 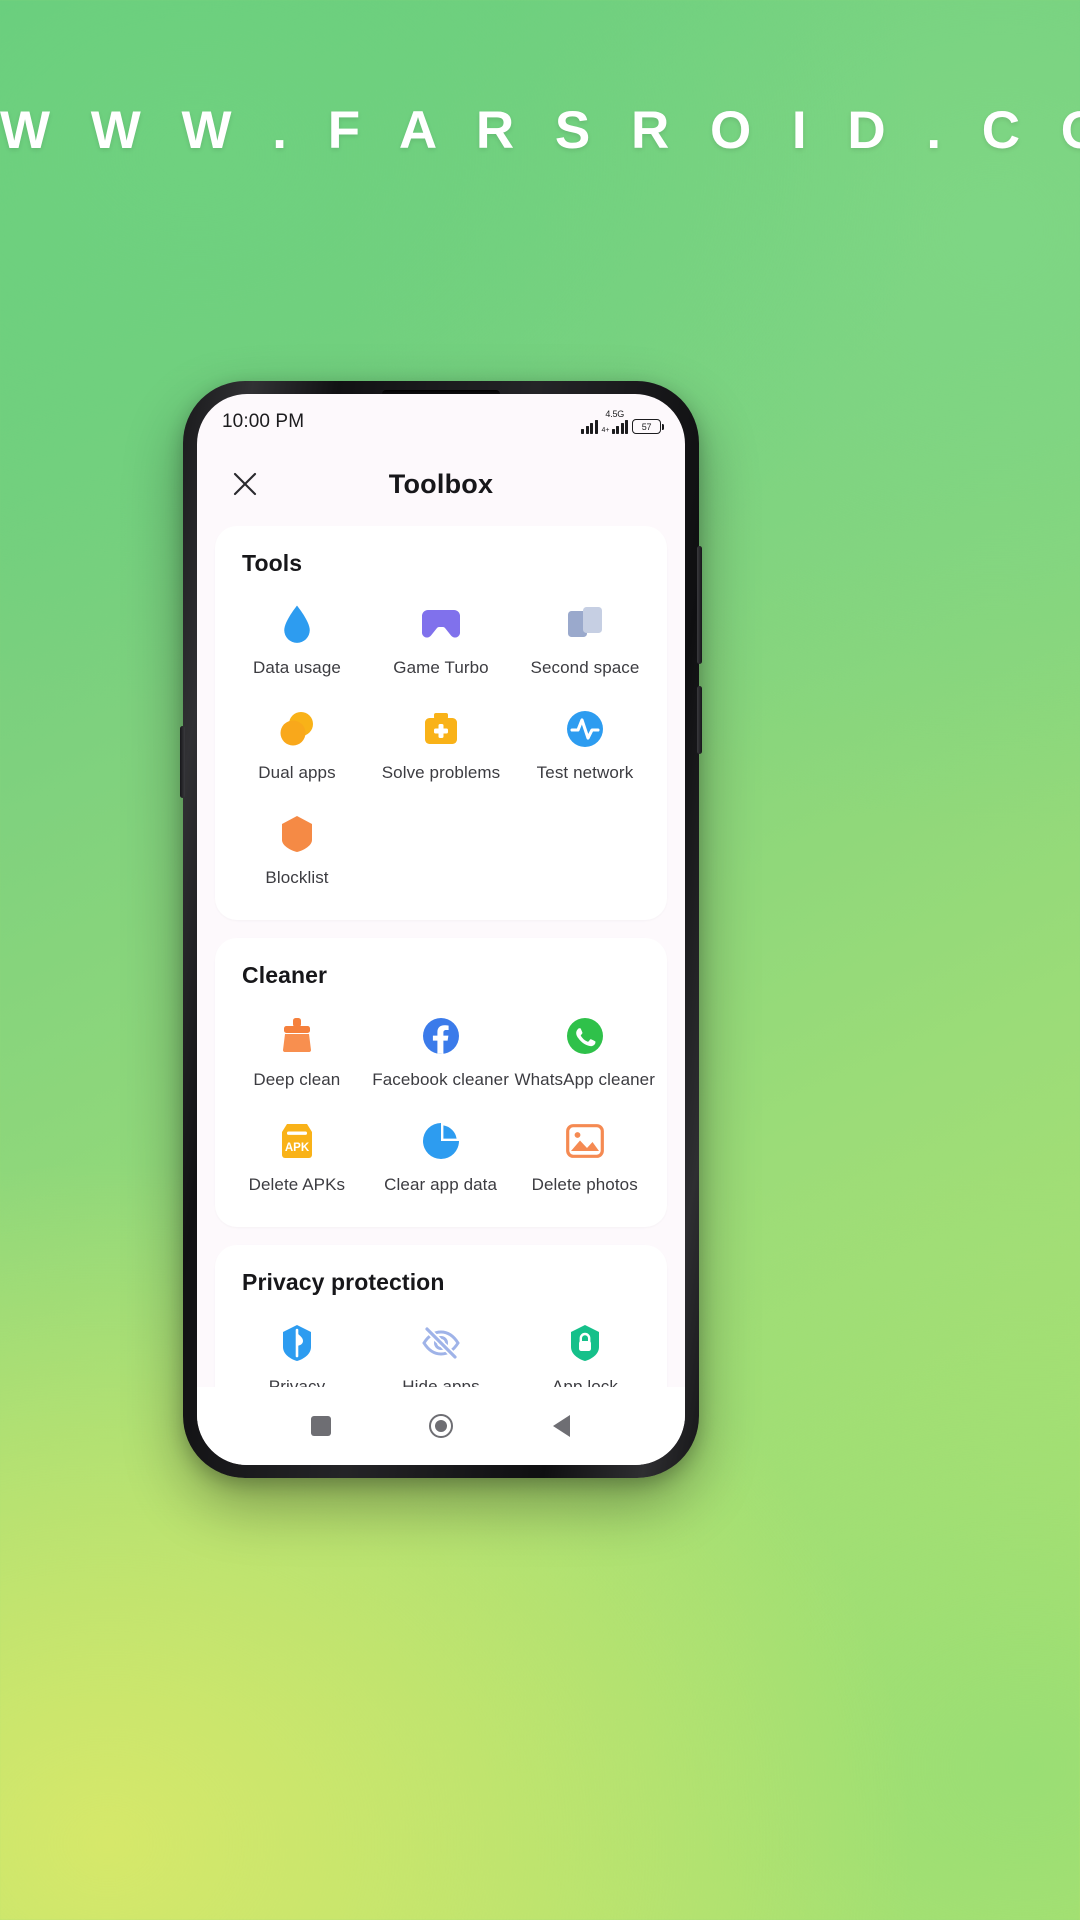 What do you see at coordinates (297, 1141) in the screenshot?
I see `apk-box-icon: APK` at bounding box center [297, 1141].